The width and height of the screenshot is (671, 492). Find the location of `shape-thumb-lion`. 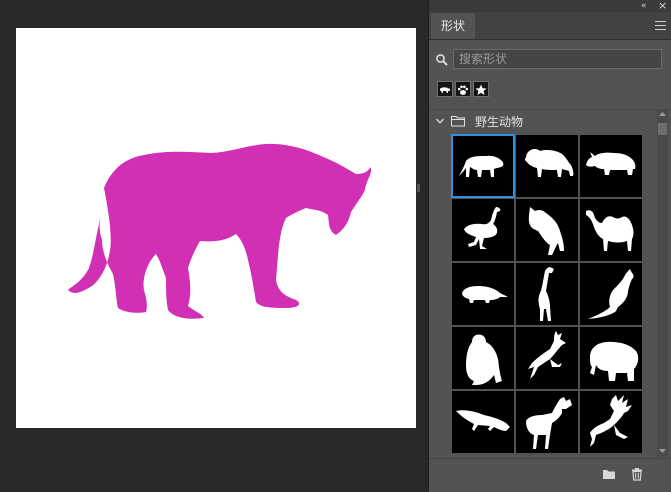

shape-thumb-lion is located at coordinates (547, 166).